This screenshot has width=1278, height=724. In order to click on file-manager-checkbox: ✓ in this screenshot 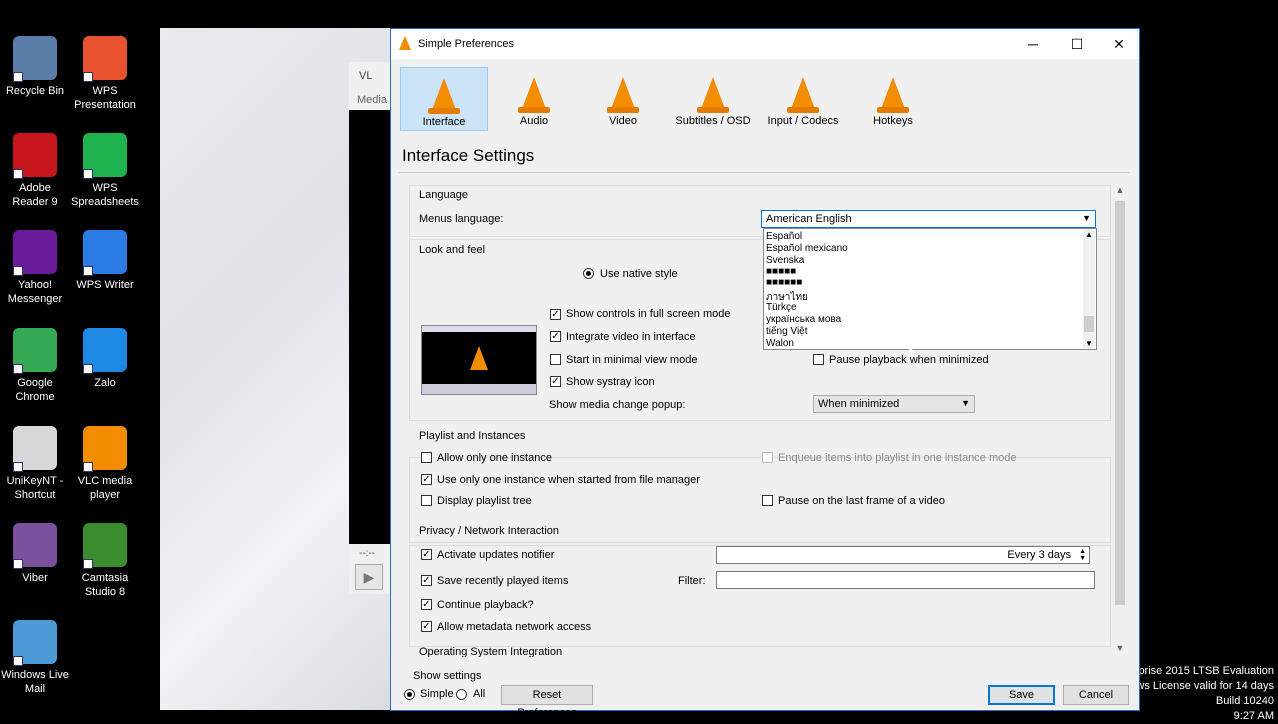, I will do `click(426, 479)`.